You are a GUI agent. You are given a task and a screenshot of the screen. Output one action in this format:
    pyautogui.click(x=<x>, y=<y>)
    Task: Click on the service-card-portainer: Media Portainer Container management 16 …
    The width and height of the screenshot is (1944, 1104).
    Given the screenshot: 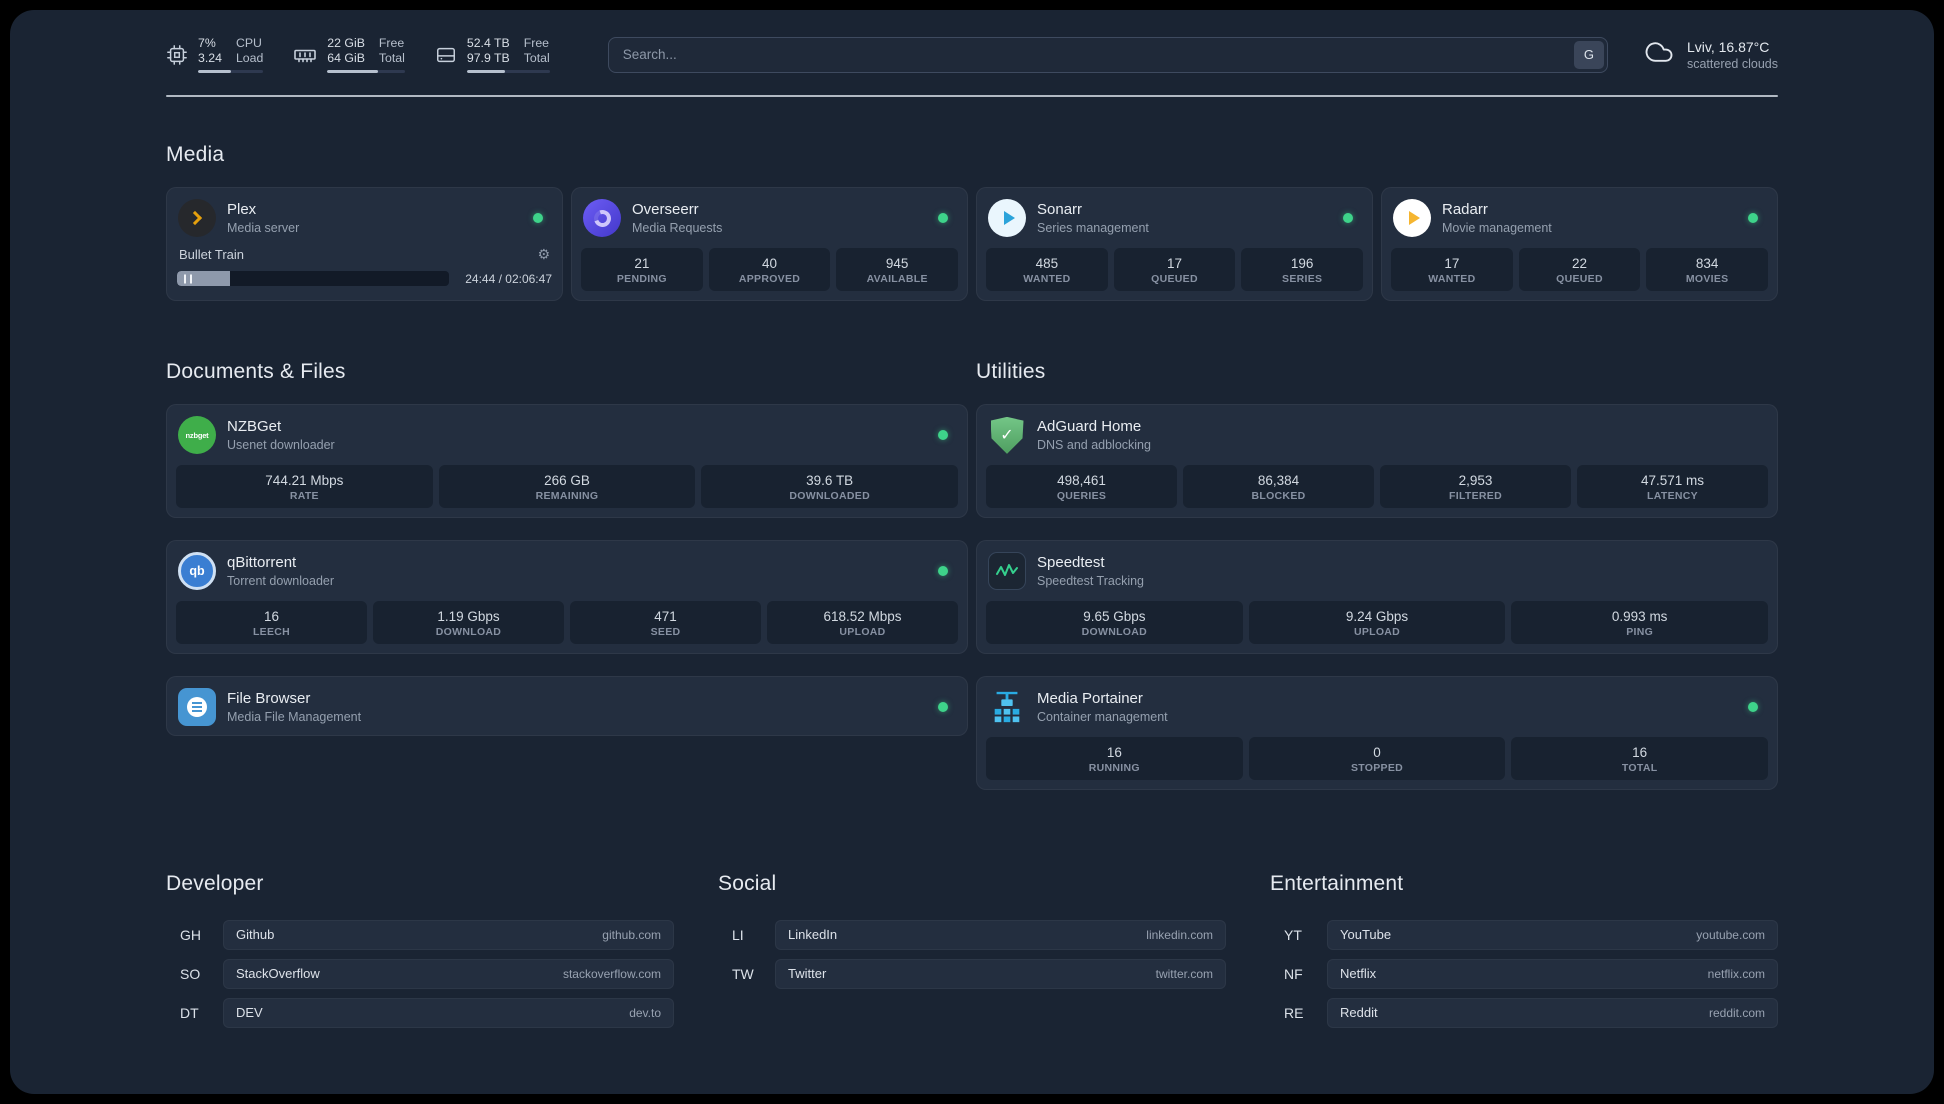 What is the action you would take?
    pyautogui.click(x=1377, y=733)
    